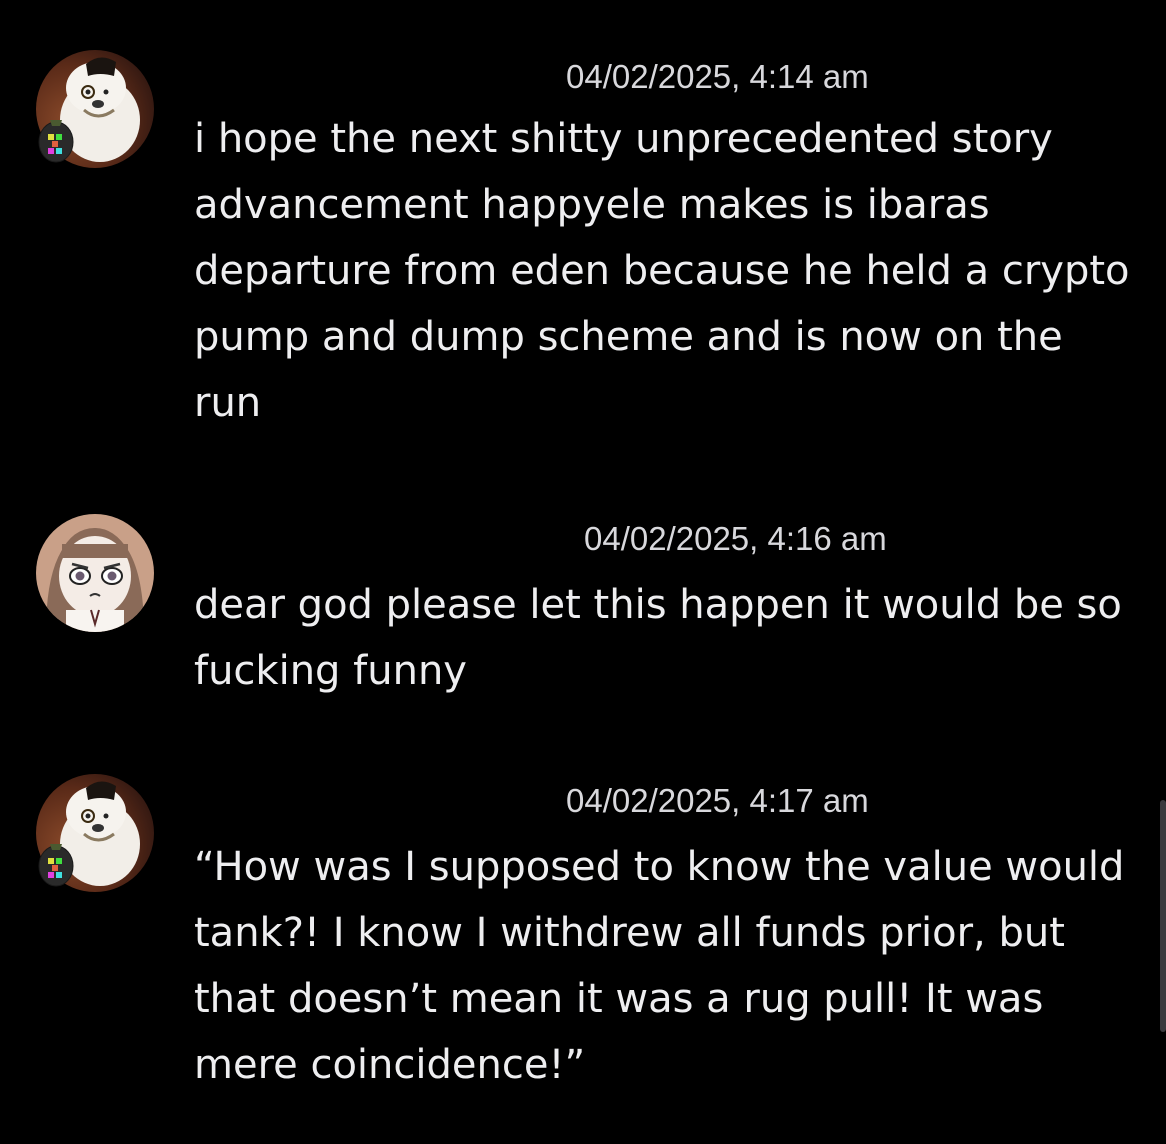  I want to click on timestamp: 04/02/2025, 4:17 am, so click(717, 800).